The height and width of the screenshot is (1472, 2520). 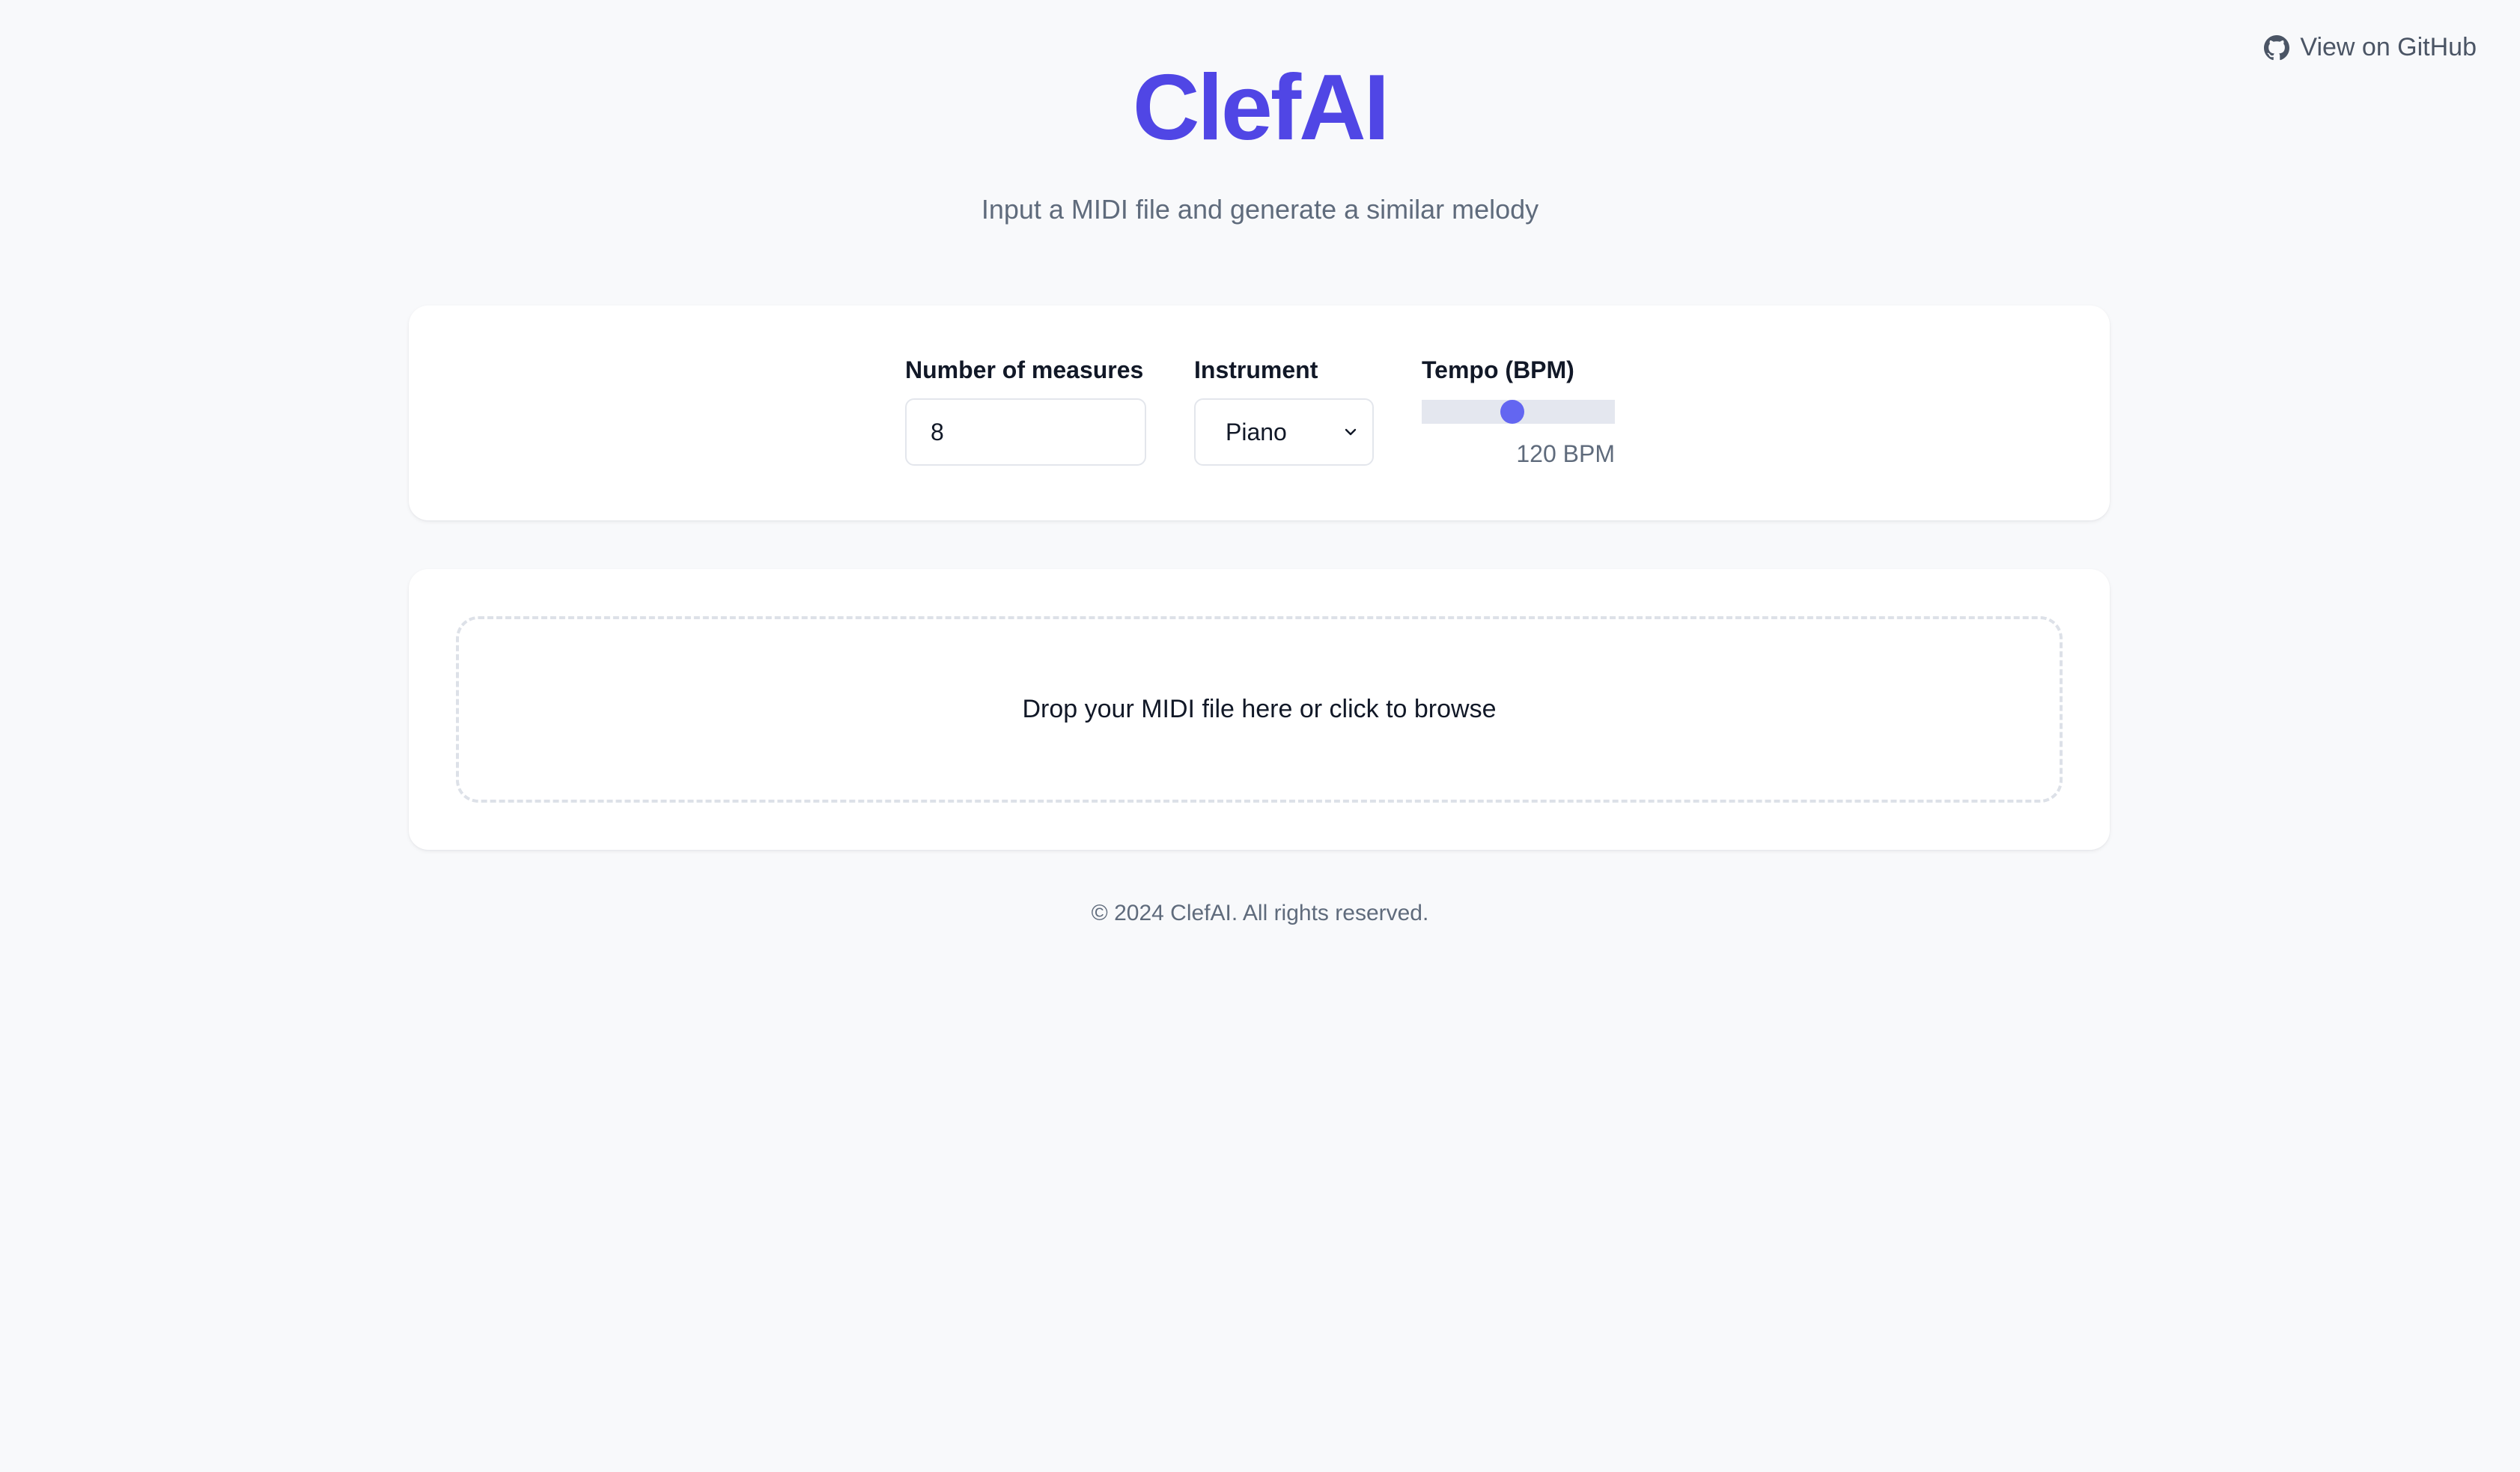 What do you see at coordinates (1512, 412) in the screenshot?
I see `tempo-slider-thumb` at bounding box center [1512, 412].